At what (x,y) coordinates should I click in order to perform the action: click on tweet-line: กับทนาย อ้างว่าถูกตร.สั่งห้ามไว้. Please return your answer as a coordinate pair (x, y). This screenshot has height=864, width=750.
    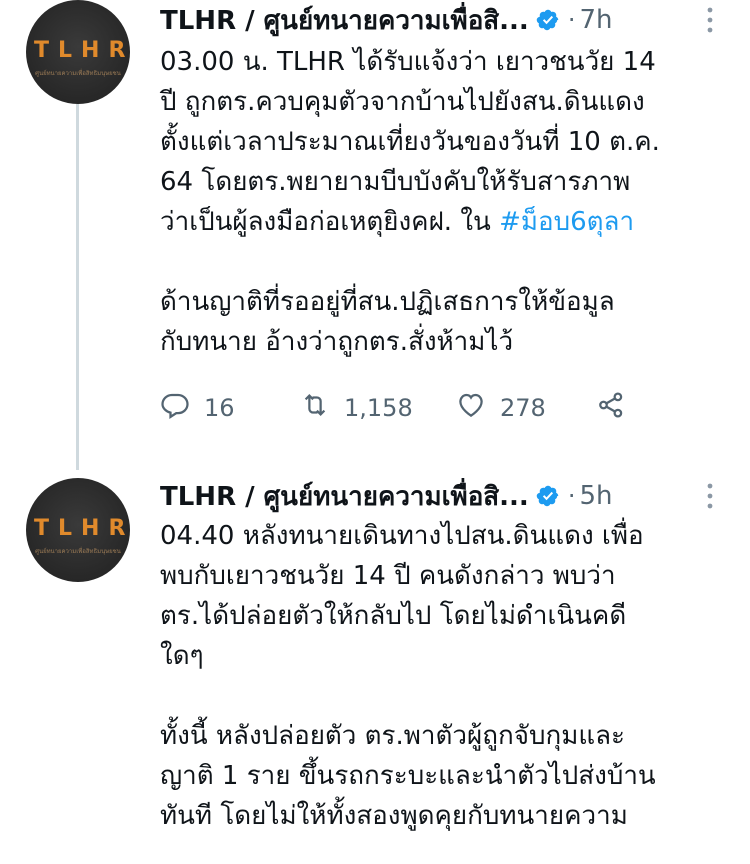
    Looking at the image, I should click on (337, 342).